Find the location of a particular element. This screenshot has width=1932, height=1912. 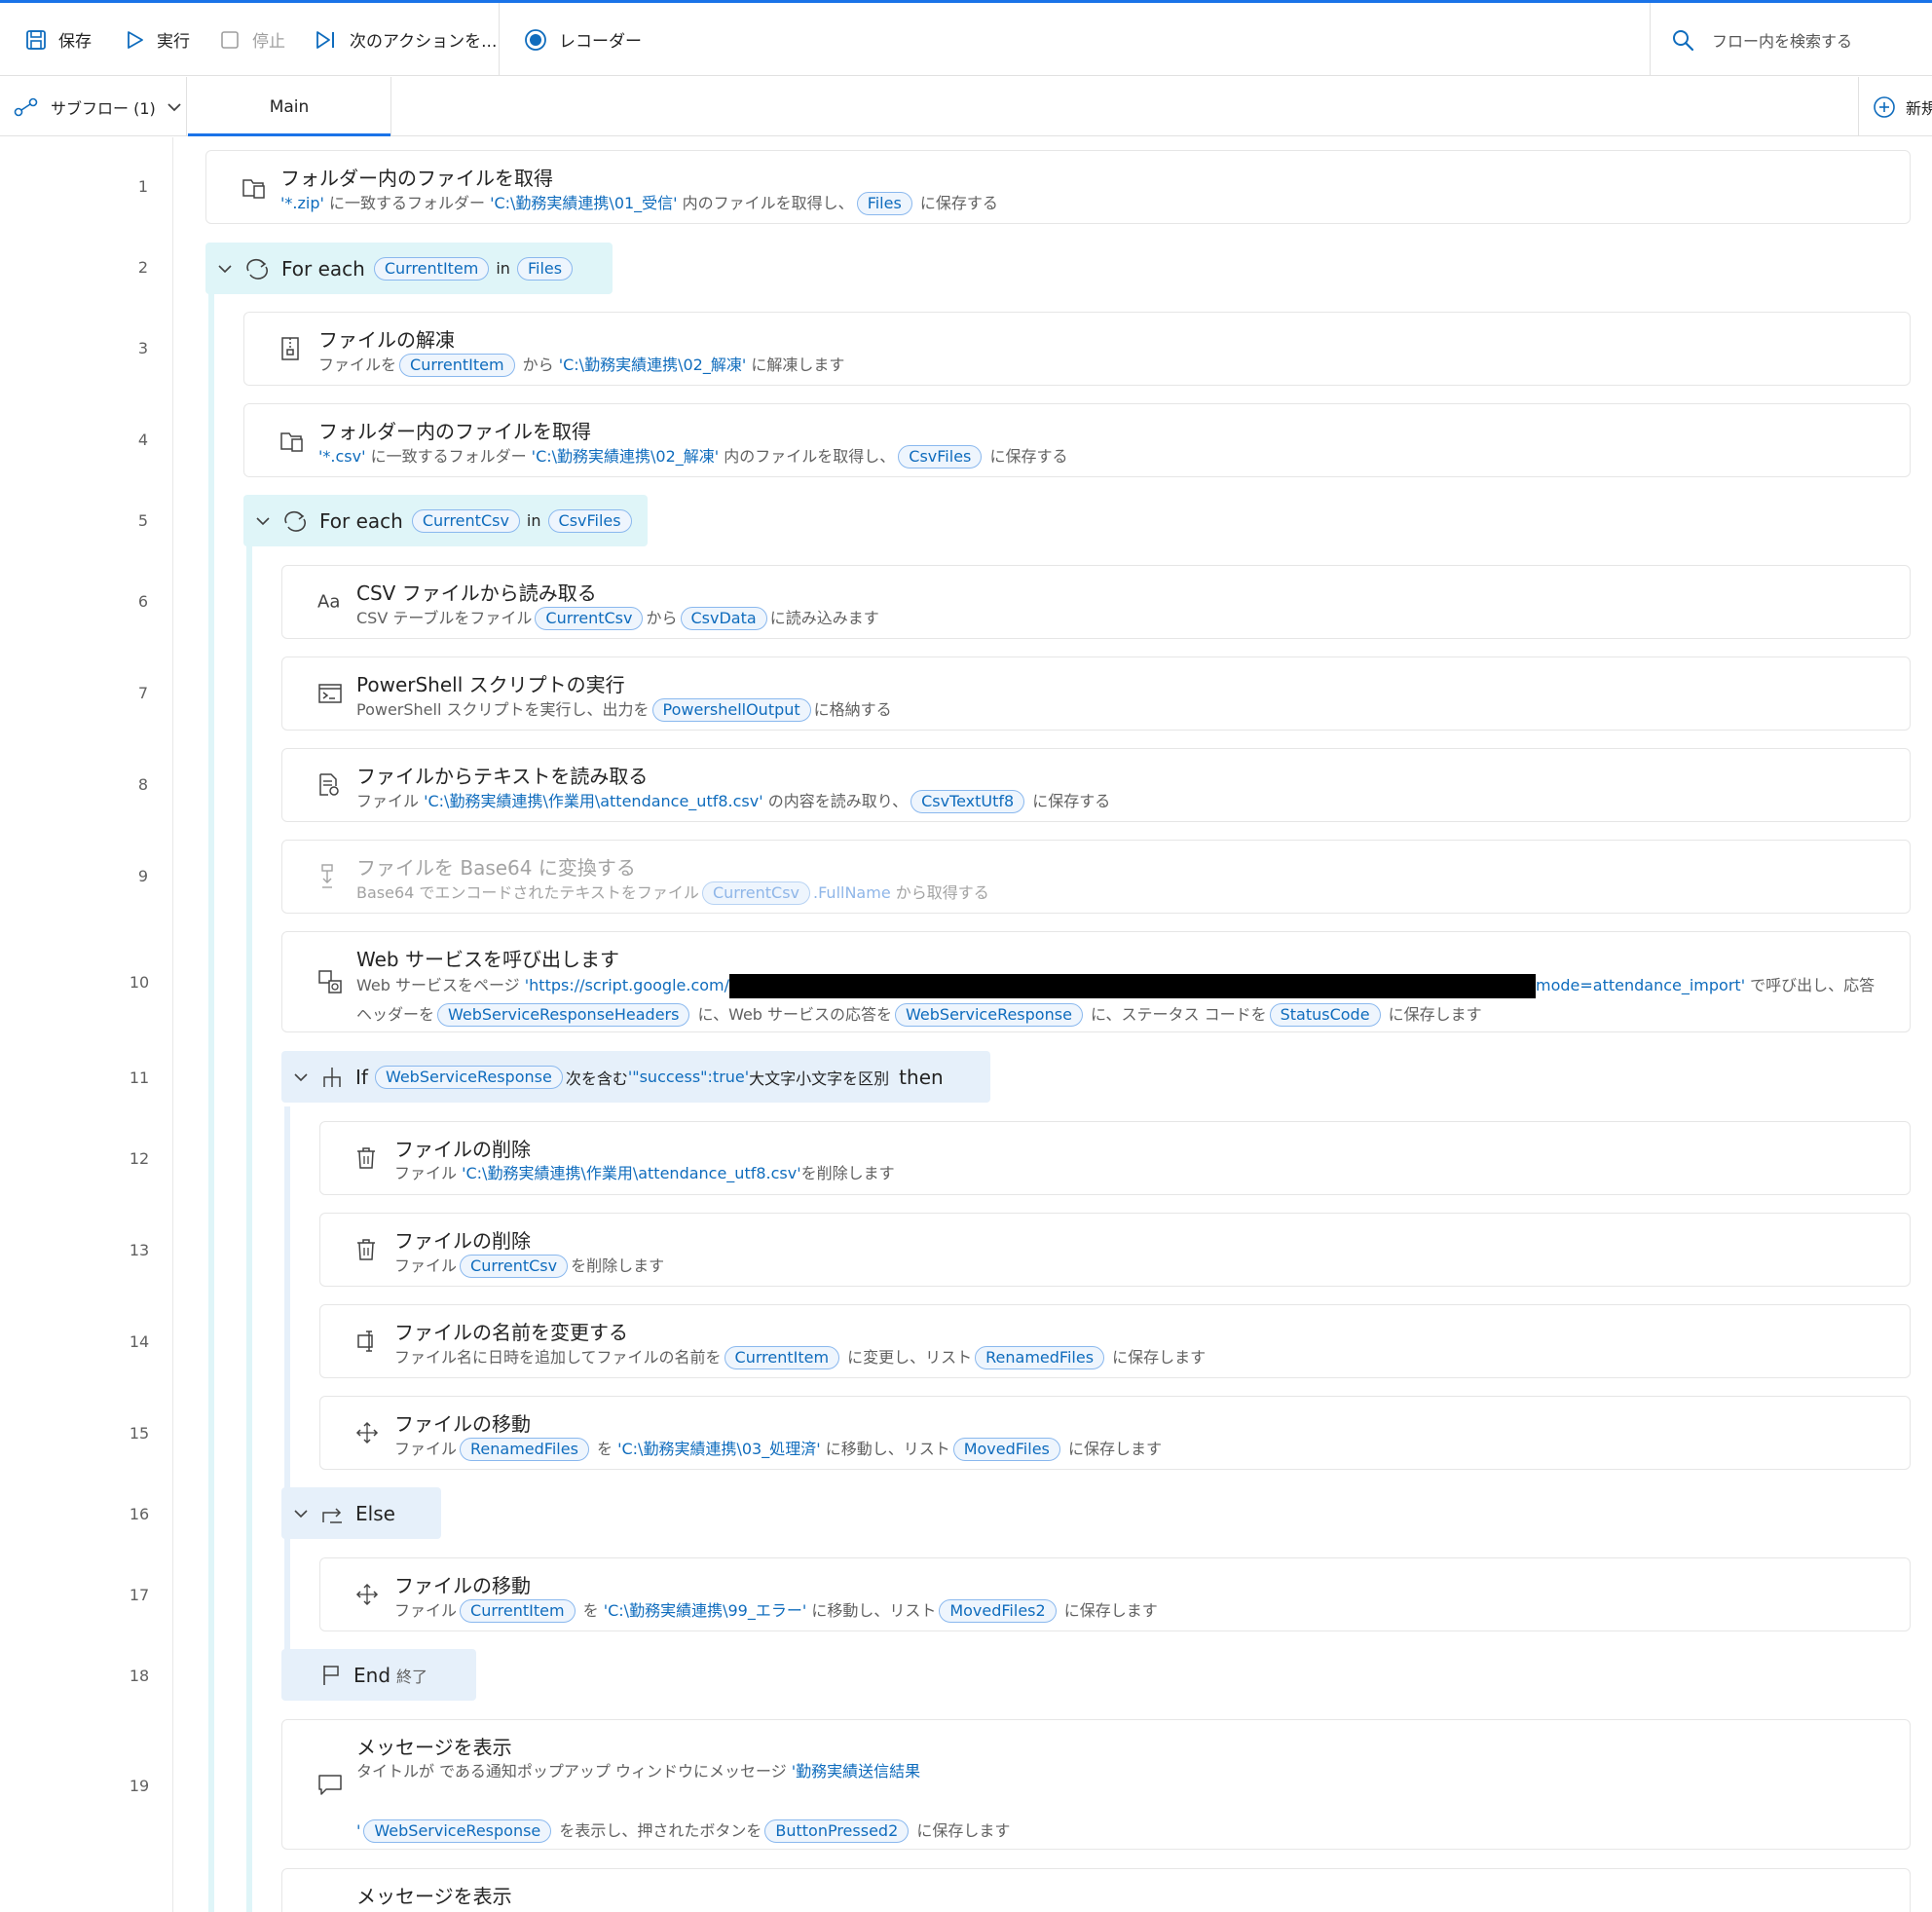

desc-text: に保存する is located at coordinates (956, 203).